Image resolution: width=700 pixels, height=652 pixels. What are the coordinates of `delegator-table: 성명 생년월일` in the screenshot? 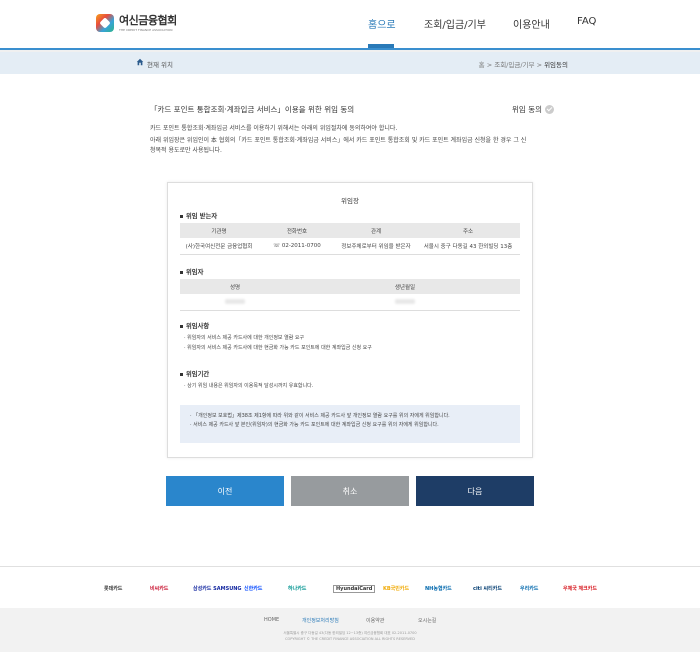 It's located at (350, 295).